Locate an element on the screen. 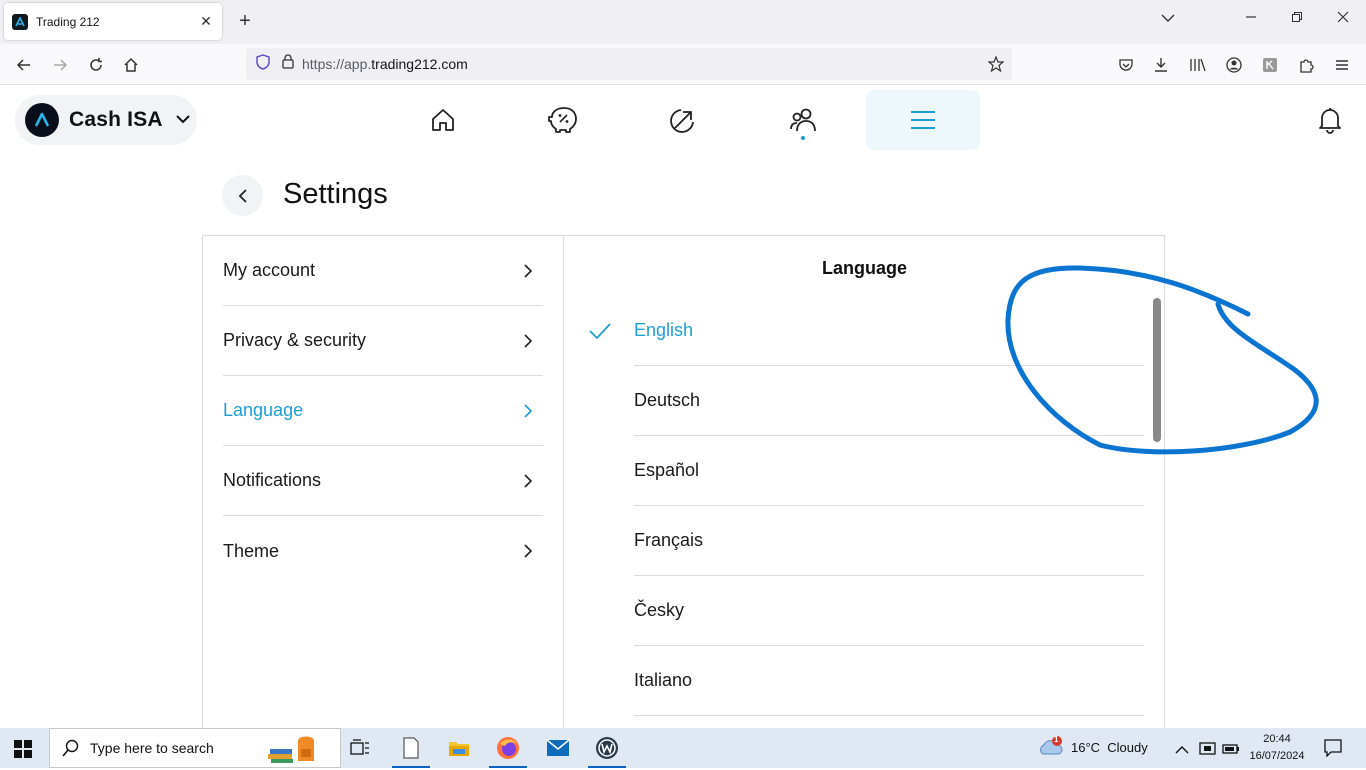 The height and width of the screenshot is (770, 1366). nav-menu is located at coordinates (923, 120).